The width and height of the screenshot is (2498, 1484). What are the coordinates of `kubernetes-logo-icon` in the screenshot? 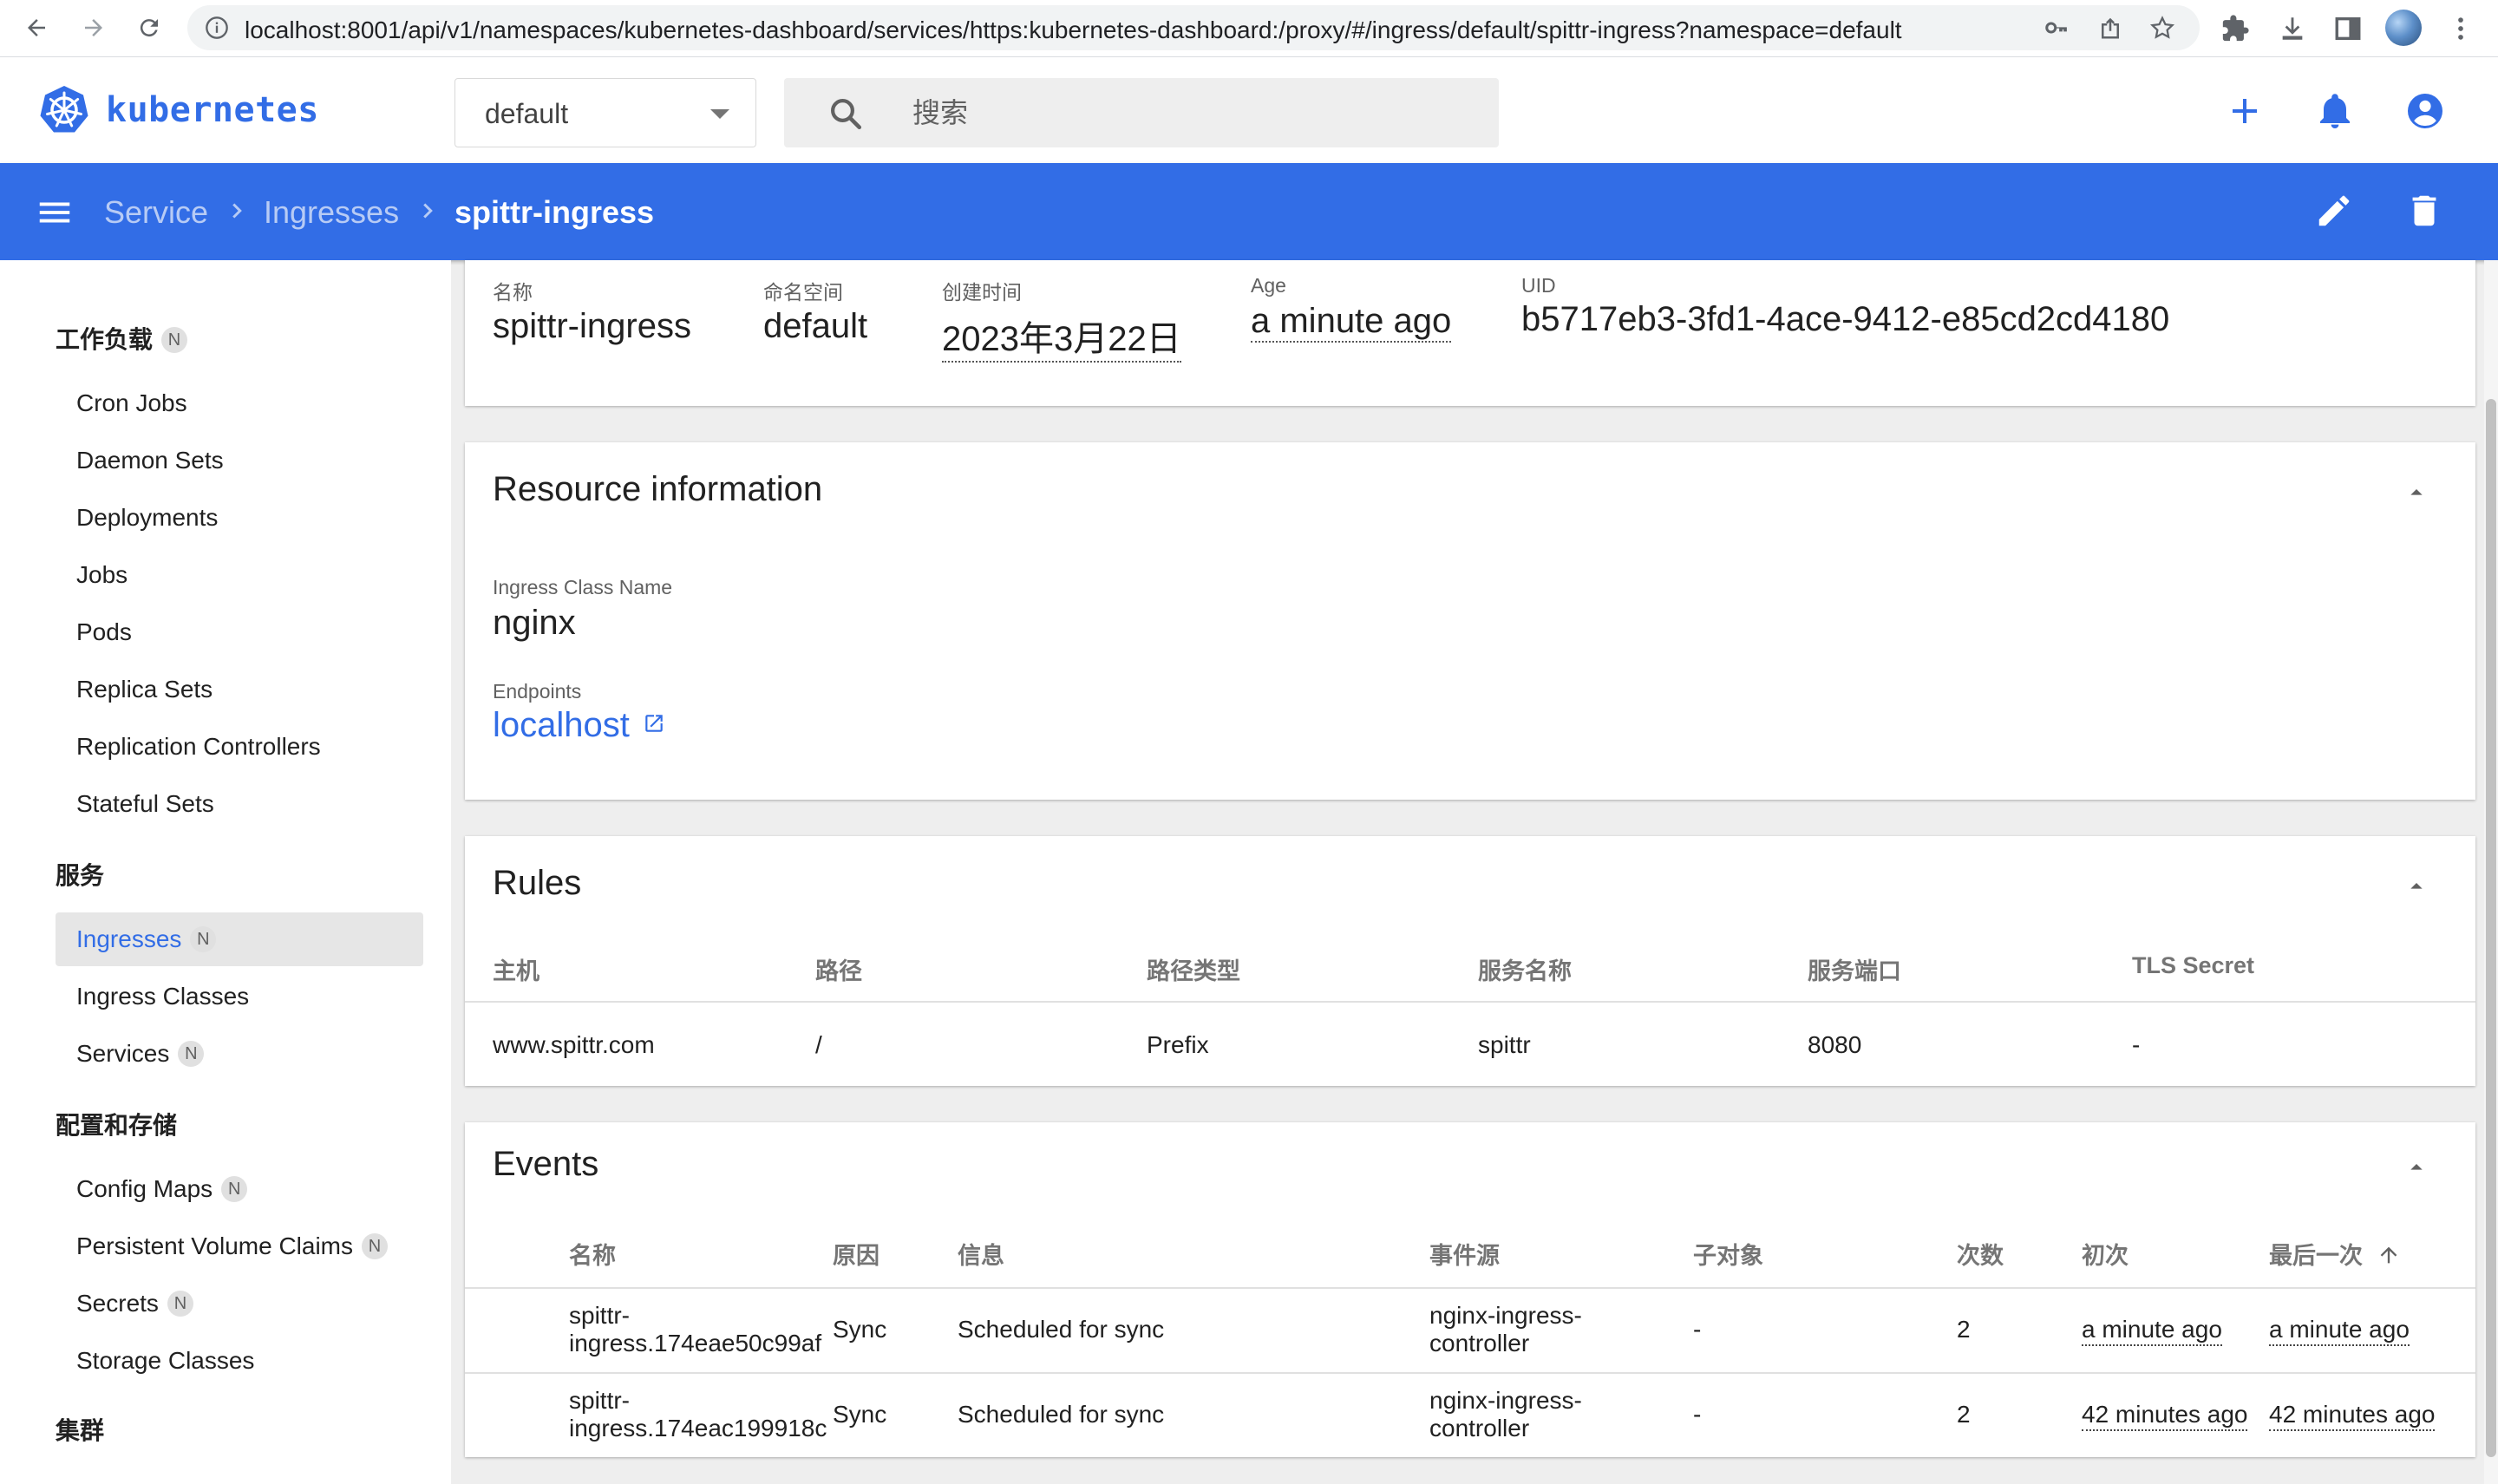 It's located at (64, 110).